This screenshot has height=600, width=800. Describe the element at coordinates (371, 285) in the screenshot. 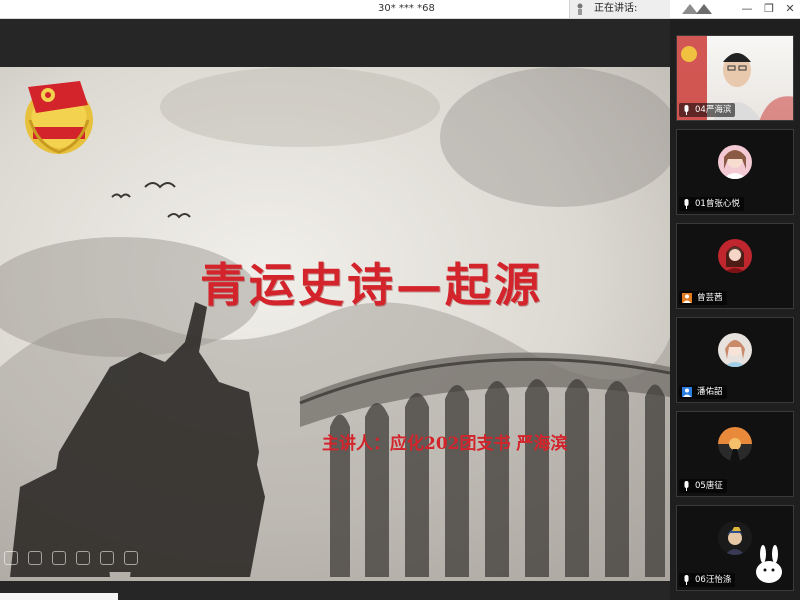

I see `slide-title: 青运史诗—起源` at that location.